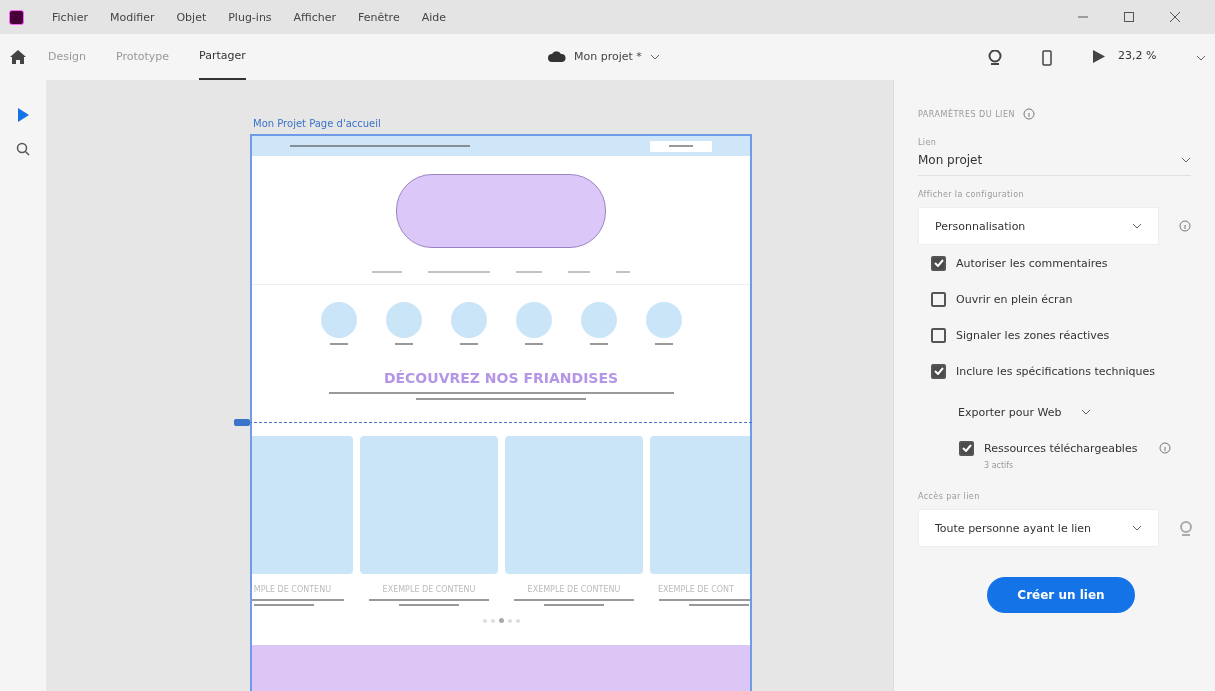 Image resolution: width=1215 pixels, height=691 pixels. Describe the element at coordinates (23, 149) in the screenshot. I see `search-icon` at that location.